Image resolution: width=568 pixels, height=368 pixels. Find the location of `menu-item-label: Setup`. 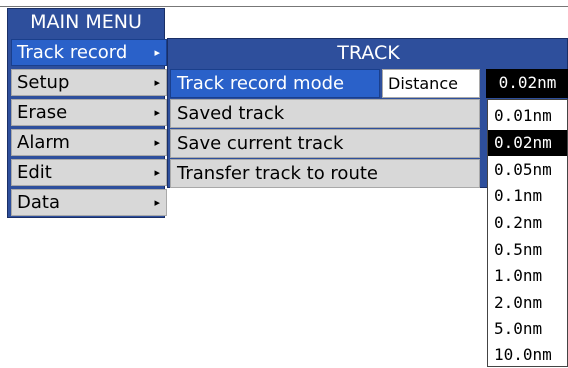

menu-item-label: Setup is located at coordinates (43, 82).